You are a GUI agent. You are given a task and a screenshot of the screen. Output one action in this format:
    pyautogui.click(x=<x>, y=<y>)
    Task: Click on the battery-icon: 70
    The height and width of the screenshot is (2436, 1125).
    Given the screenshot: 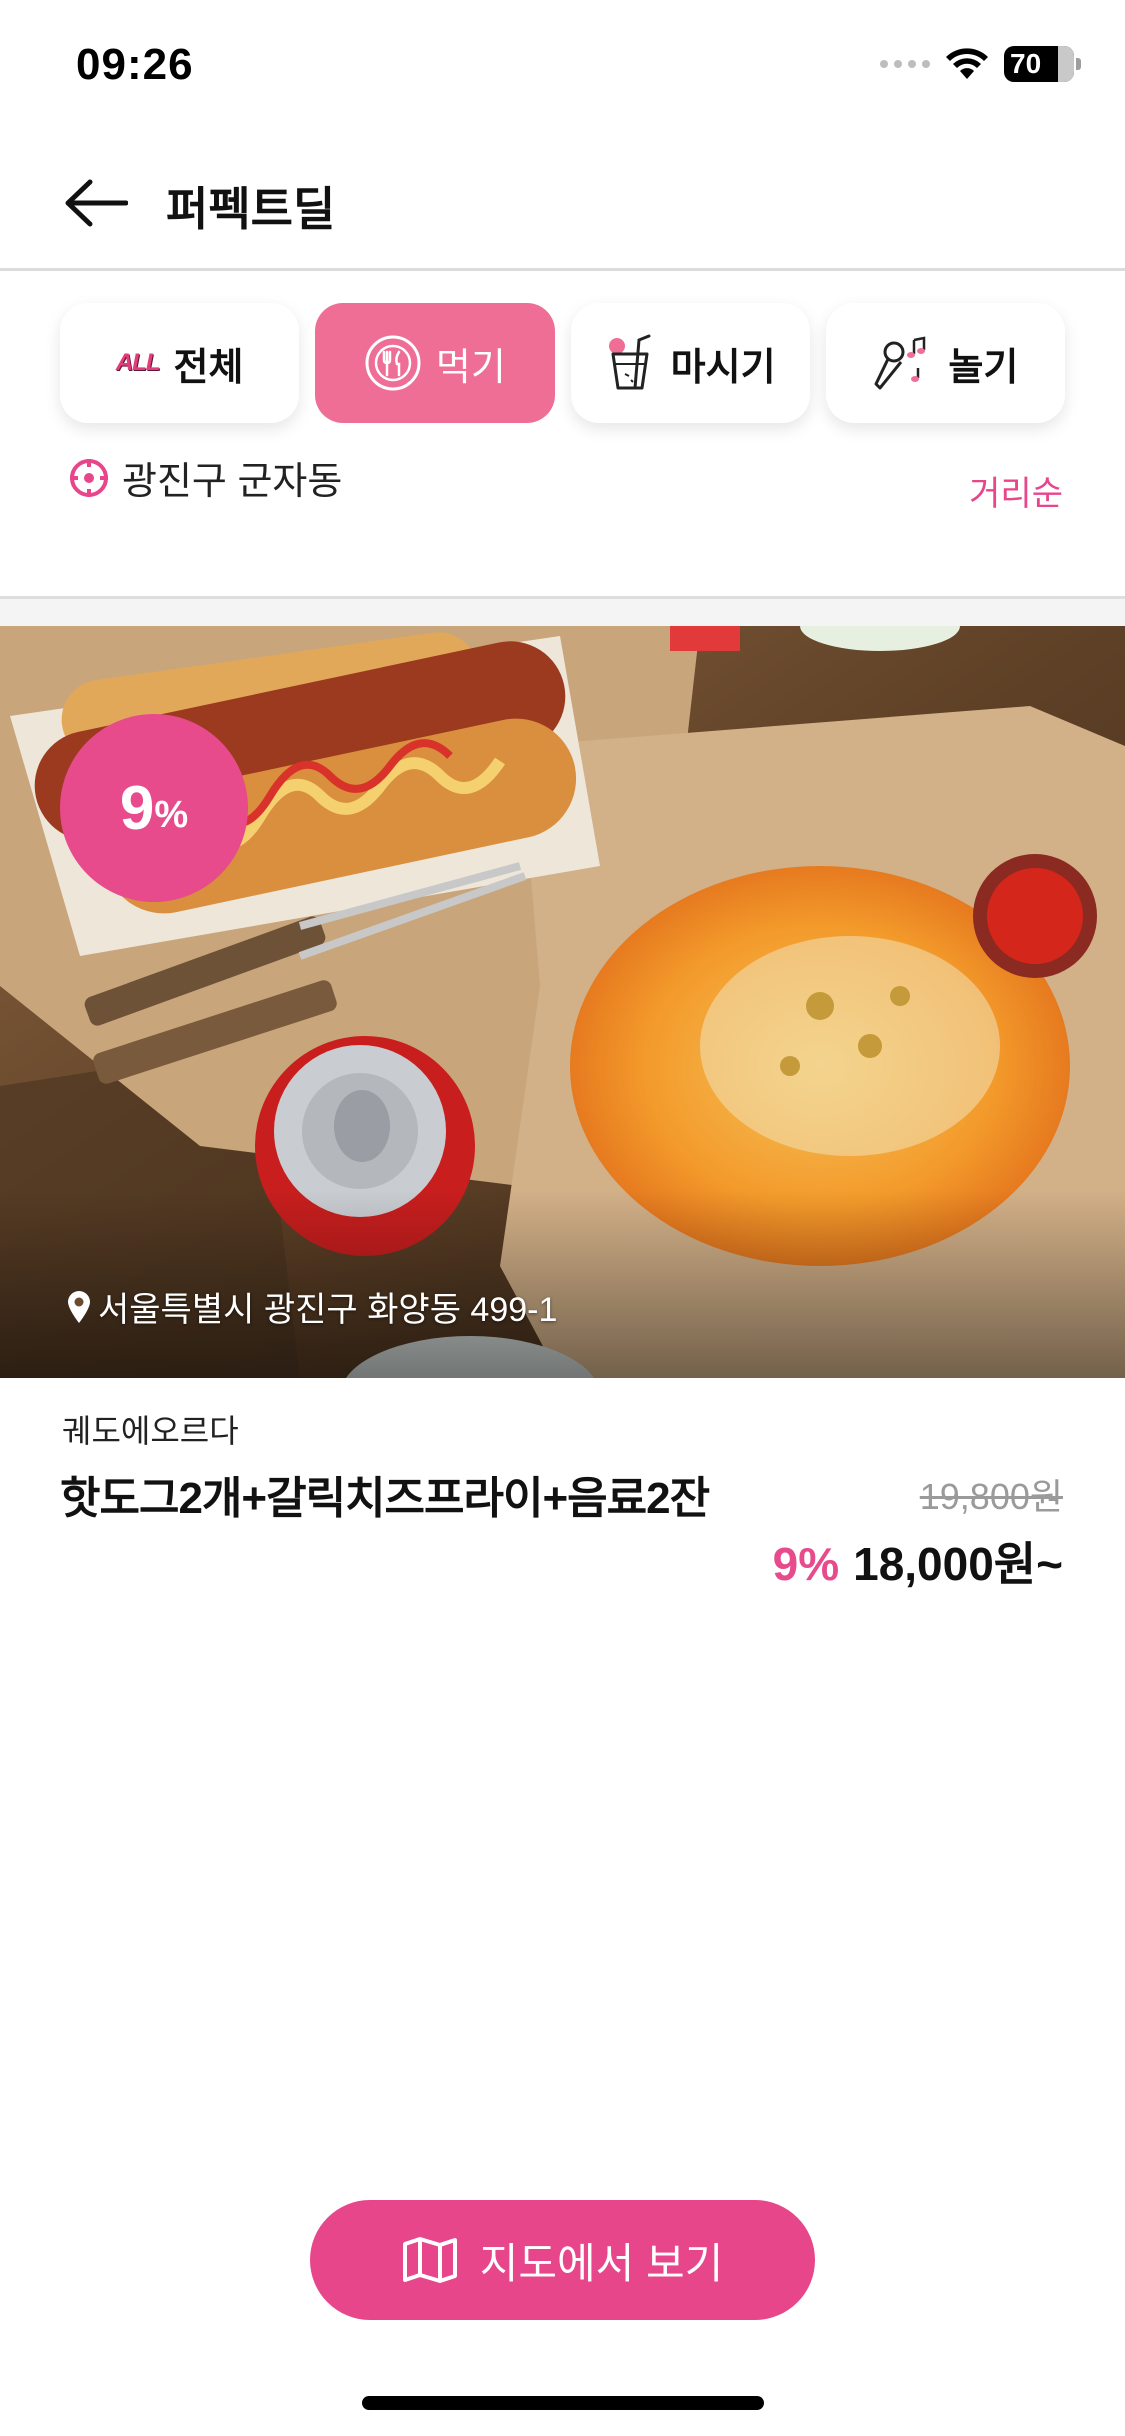 What is the action you would take?
    pyautogui.click(x=1039, y=64)
    